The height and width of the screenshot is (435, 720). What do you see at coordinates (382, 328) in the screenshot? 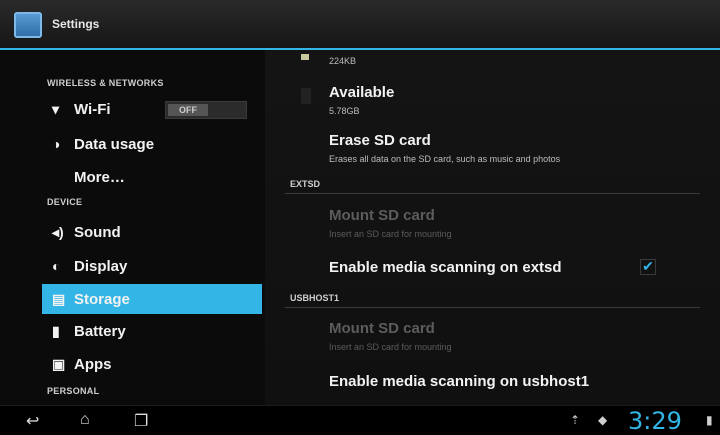
I see `usbhost-mount-title: Mount SD card` at bounding box center [382, 328].